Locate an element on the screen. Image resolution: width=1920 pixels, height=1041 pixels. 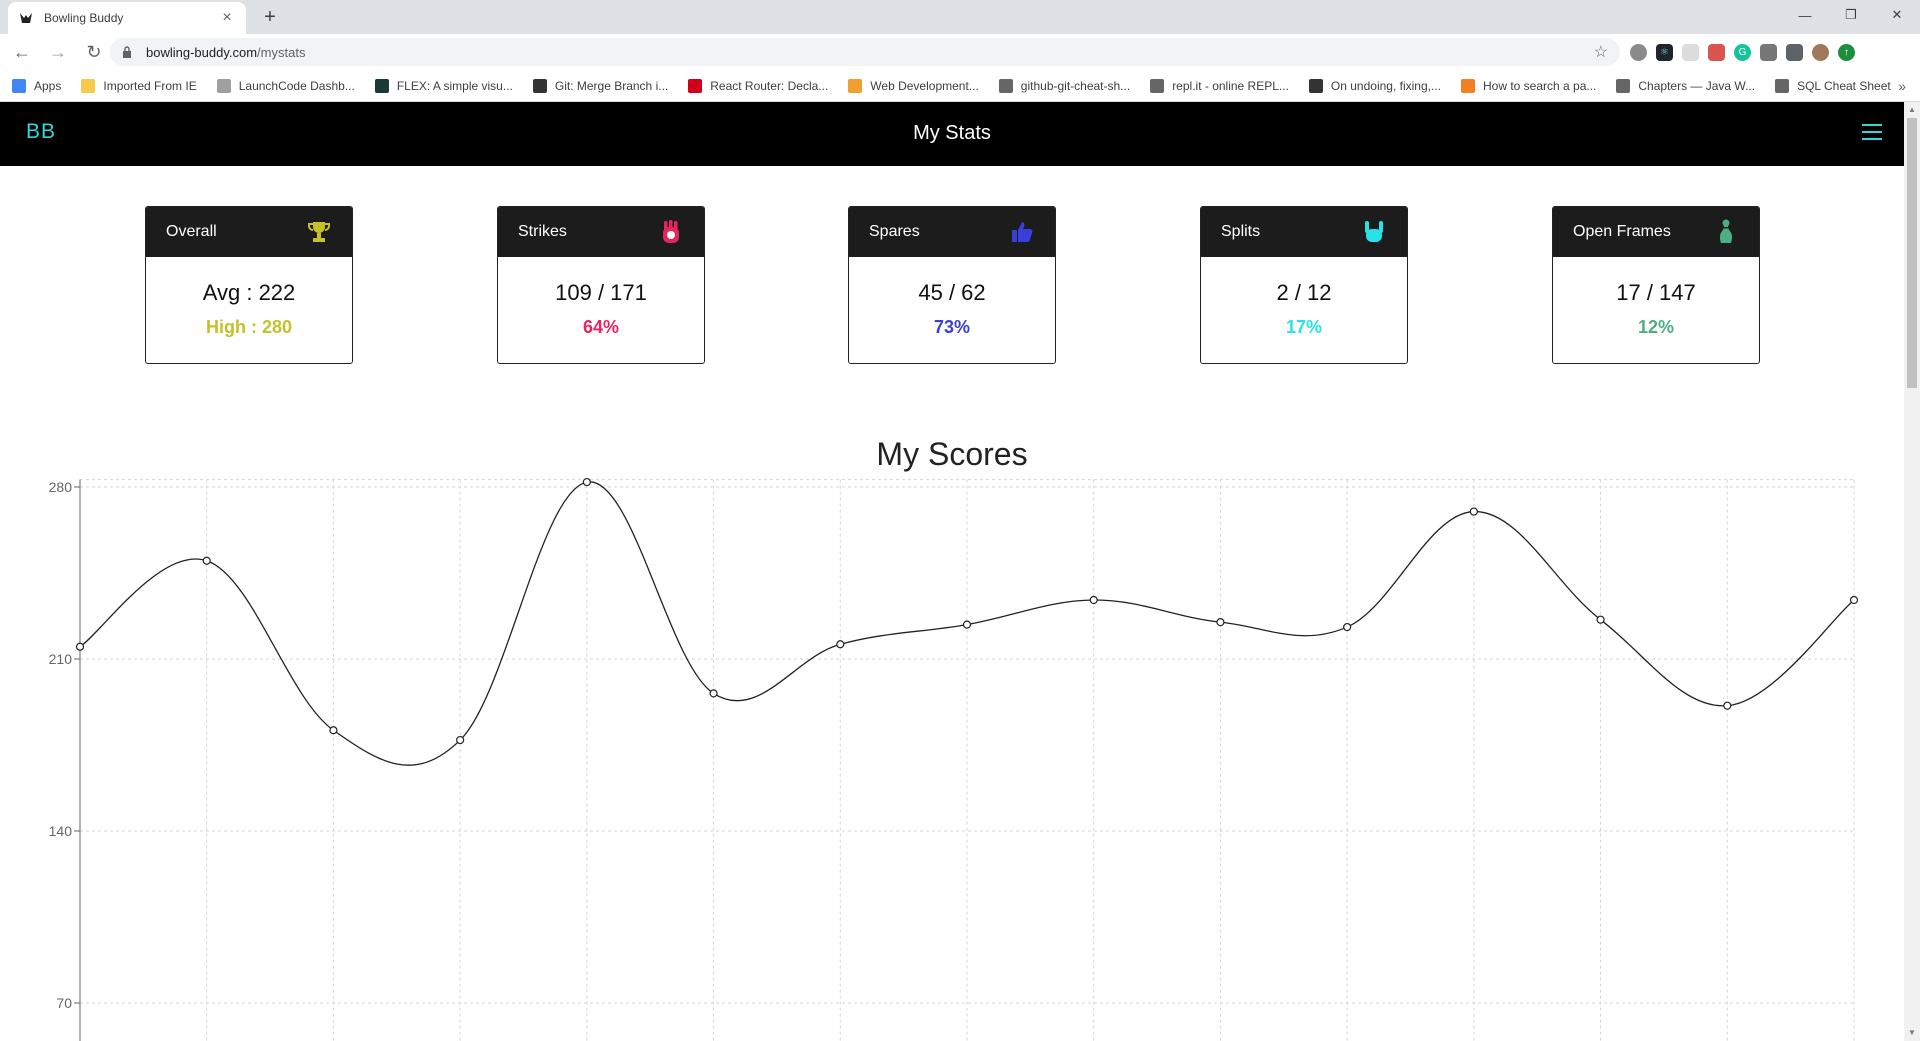
forward-icon: → is located at coordinates (58, 52).